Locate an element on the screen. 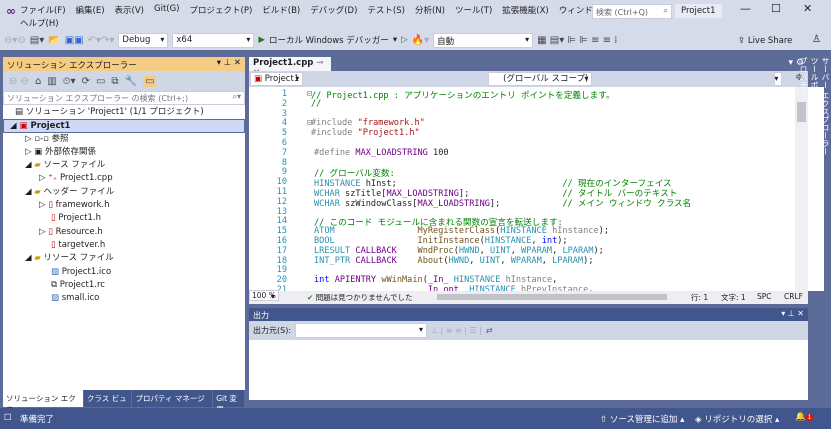 The height and width of the screenshot is (429, 831). show-all-files-icon: ⧉ is located at coordinates (114, 81).